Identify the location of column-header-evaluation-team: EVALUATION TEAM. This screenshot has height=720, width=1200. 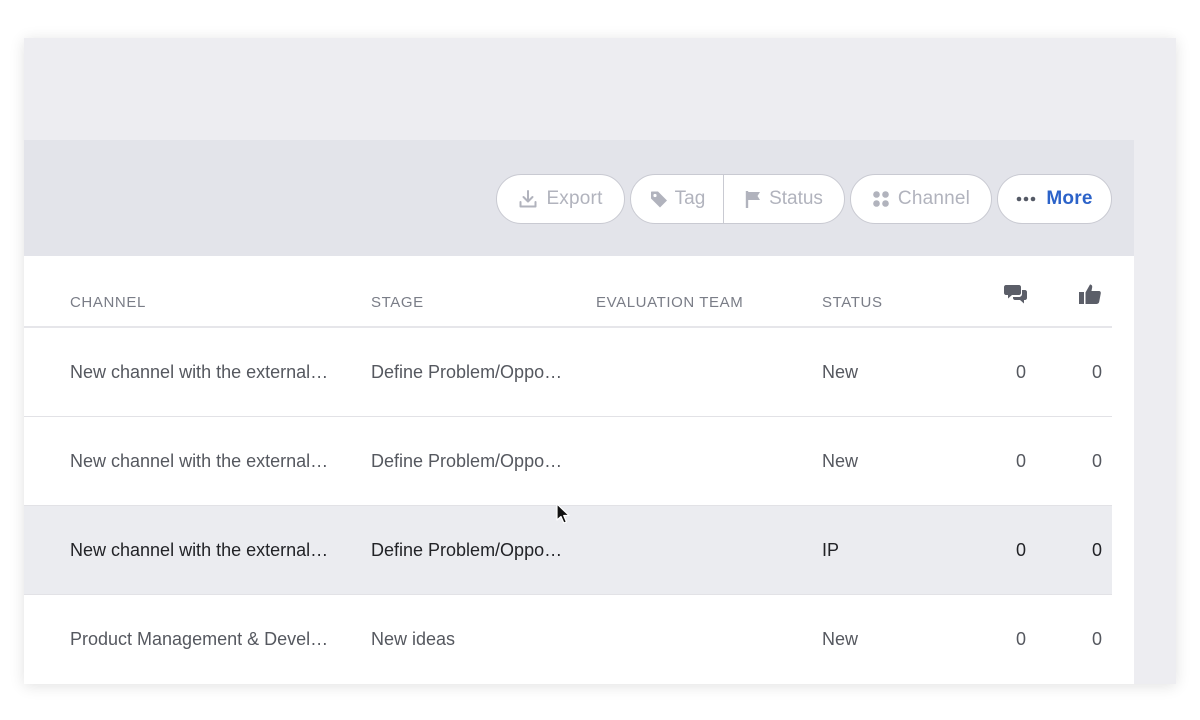
(669, 302).